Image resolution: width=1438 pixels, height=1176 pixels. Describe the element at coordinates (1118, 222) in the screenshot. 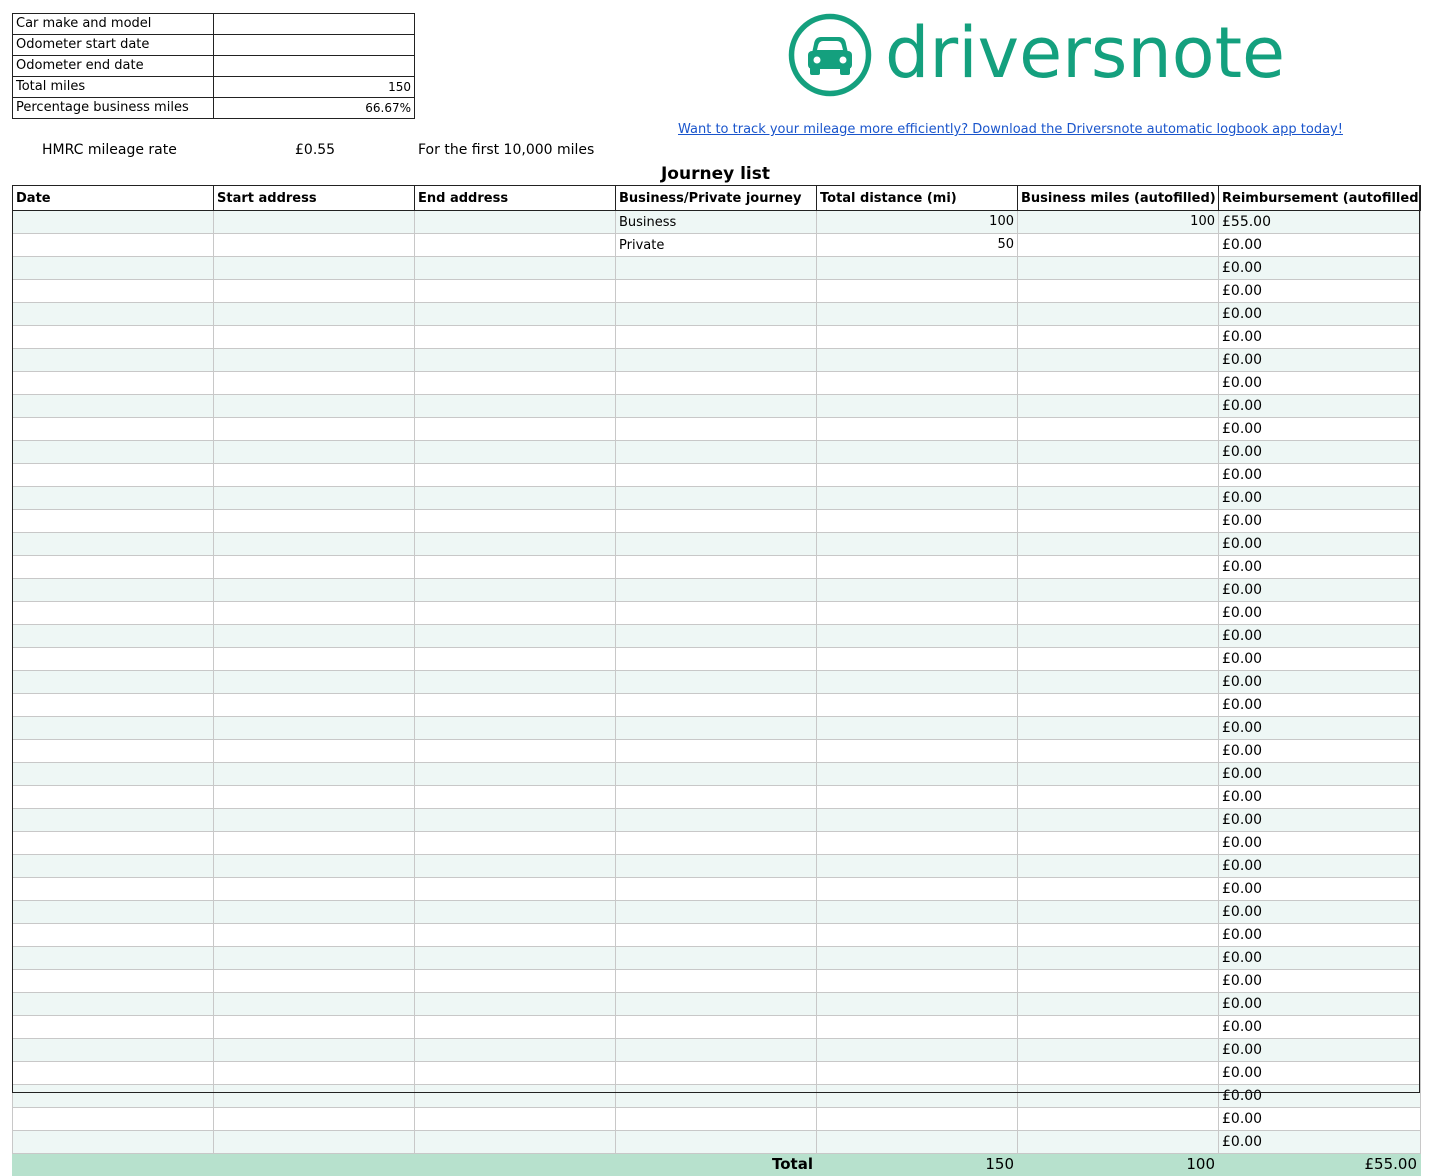

I see `business-miles-cell: 100` at that location.